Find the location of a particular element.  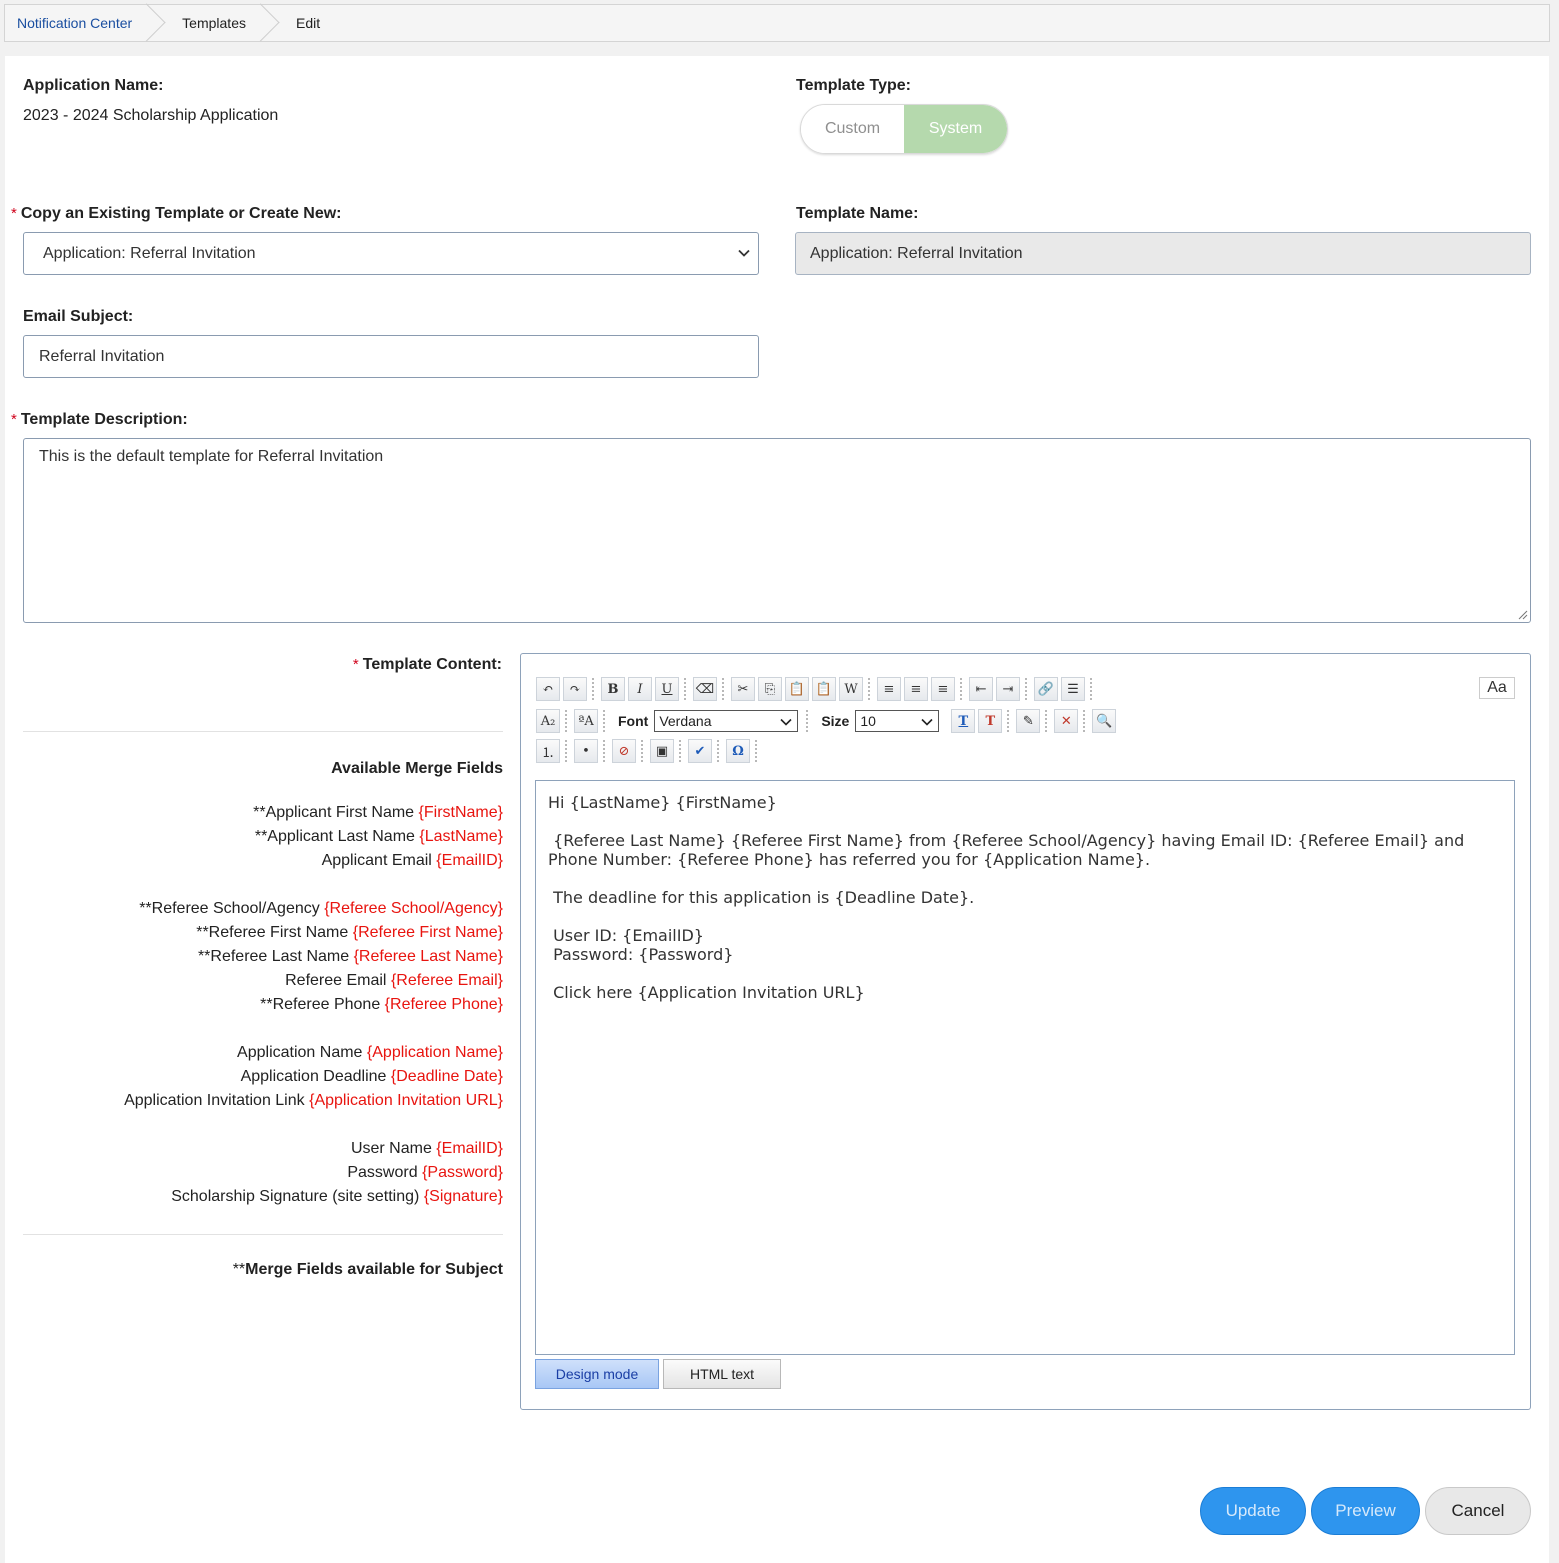

html-text-tab: HTML text is located at coordinates (722, 1374).